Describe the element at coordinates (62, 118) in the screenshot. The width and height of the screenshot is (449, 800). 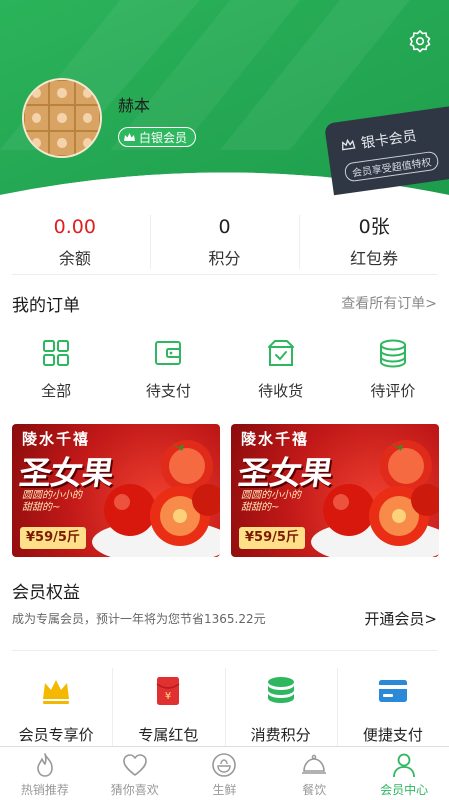
I see `avatar` at that location.